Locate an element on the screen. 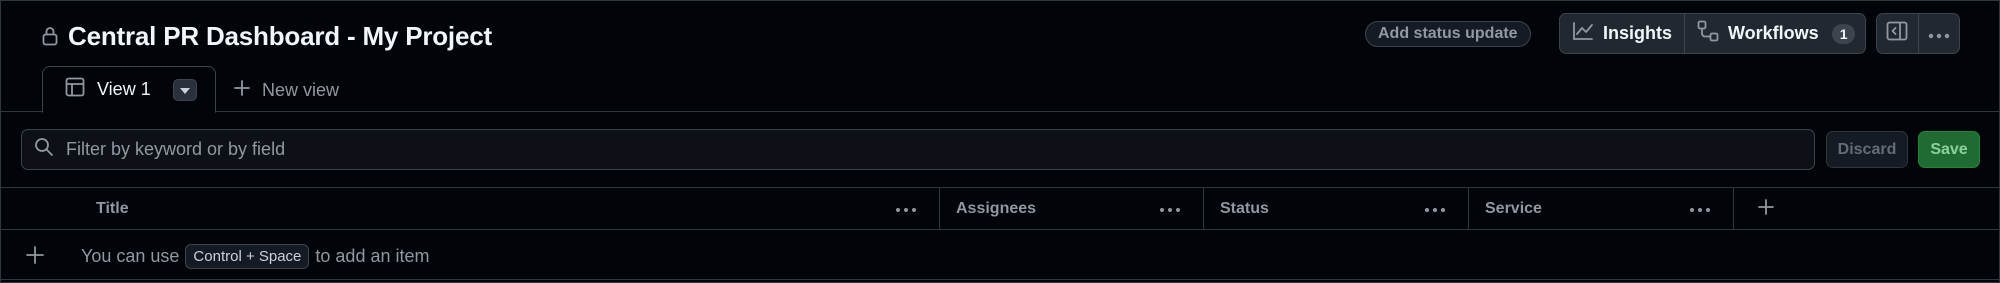 Image resolution: width=2000 pixels, height=283 pixels. panel-actions-group is located at coordinates (1918, 33).